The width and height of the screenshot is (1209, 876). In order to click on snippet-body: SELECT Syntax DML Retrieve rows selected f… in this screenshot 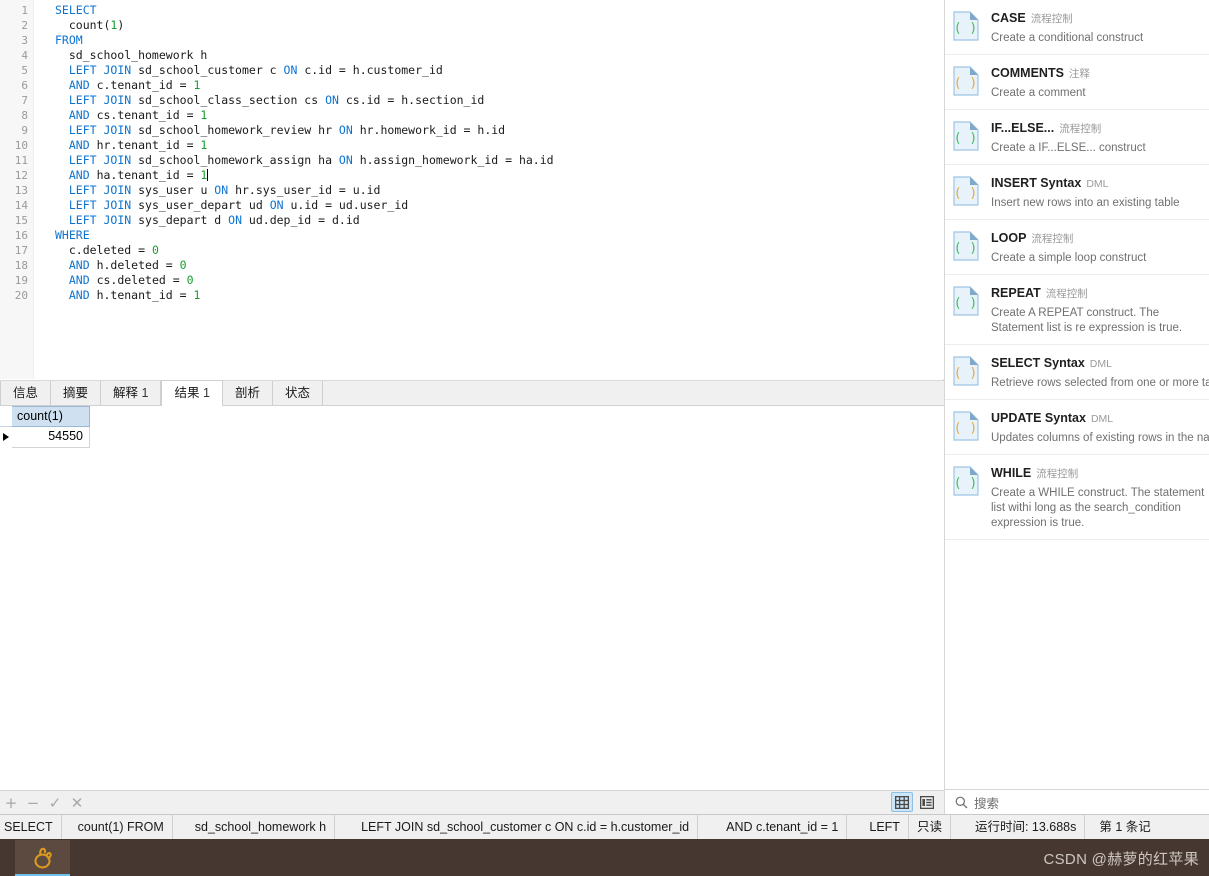, I will do `click(1100, 372)`.